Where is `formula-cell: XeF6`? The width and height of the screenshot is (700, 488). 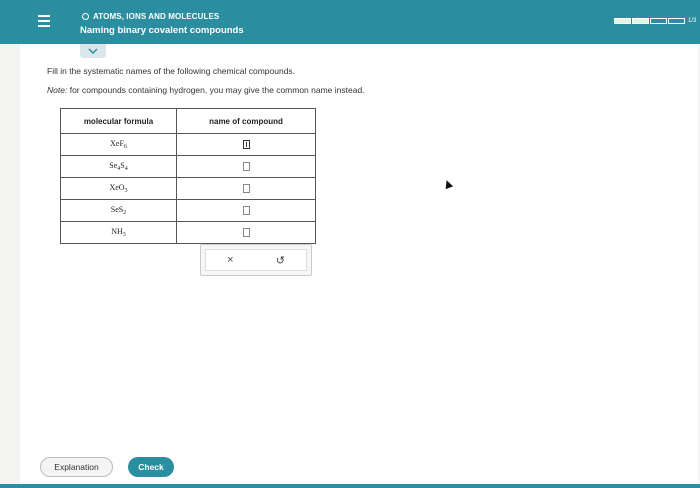
formula-cell: XeF6 is located at coordinates (118, 144).